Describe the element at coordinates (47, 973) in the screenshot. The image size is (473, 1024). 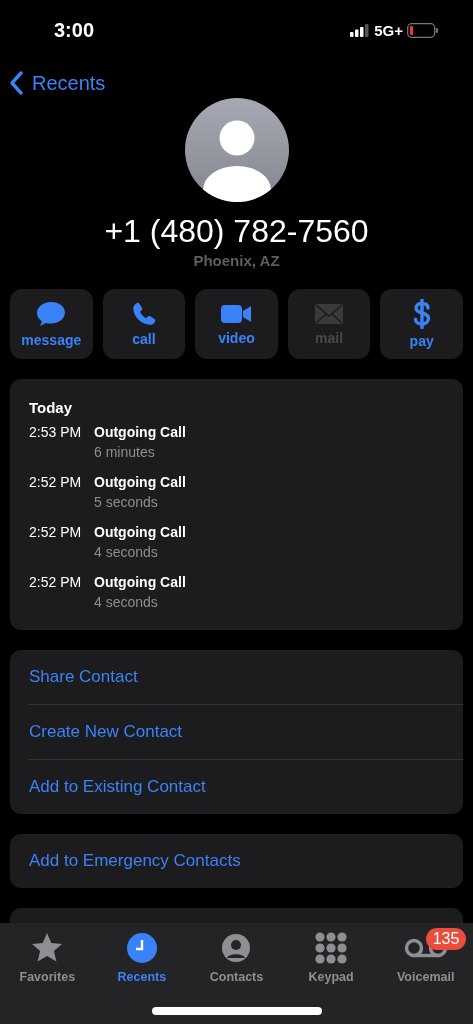
I see `tab-item: Favorites` at that location.